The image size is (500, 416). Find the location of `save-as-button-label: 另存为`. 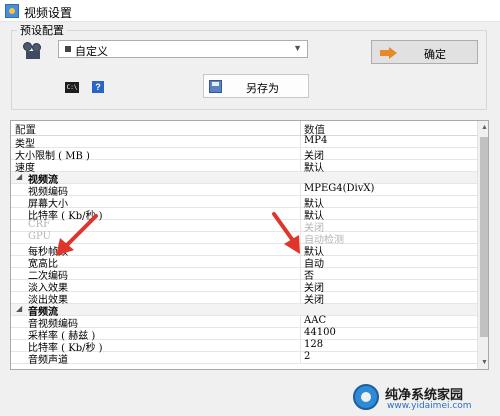

save-as-button-label: 另存为 is located at coordinates (262, 88).